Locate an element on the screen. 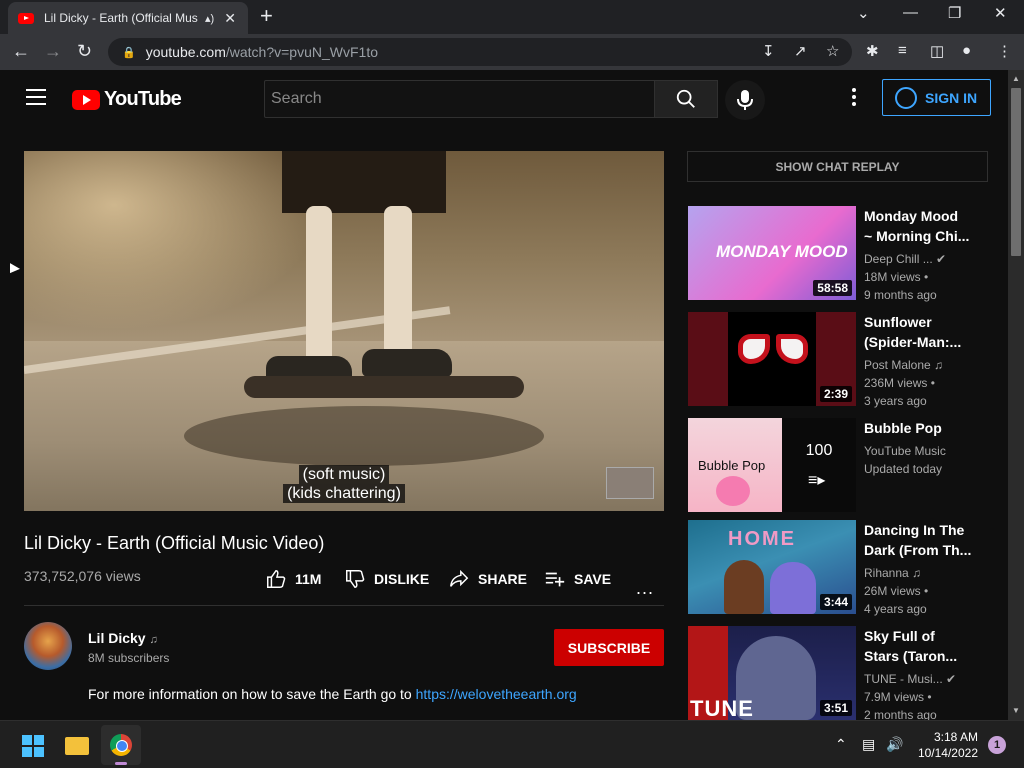  video-frame-skateboard is located at coordinates (384, 387).